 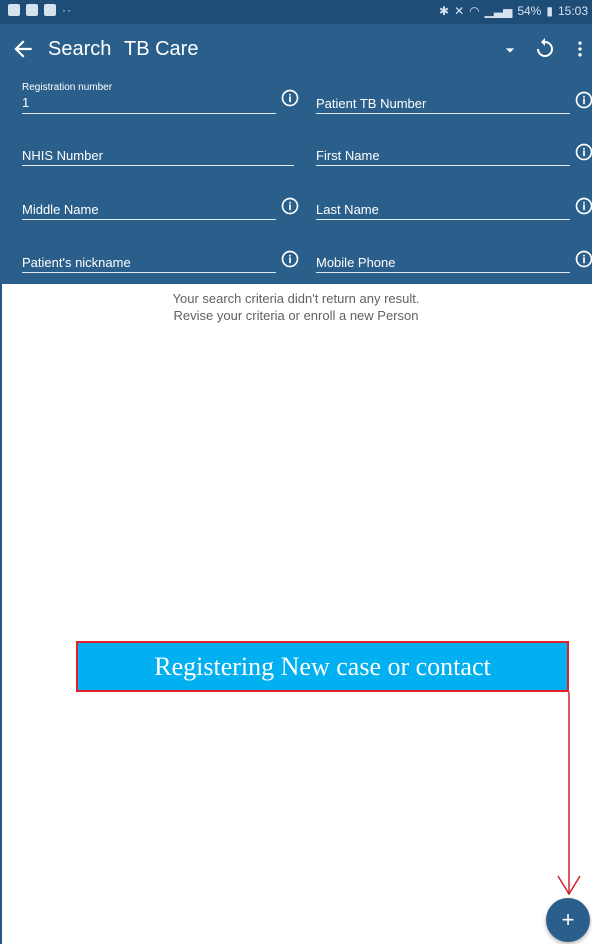 What do you see at coordinates (443, 157) in the screenshot?
I see `first-name-field: First Name` at bounding box center [443, 157].